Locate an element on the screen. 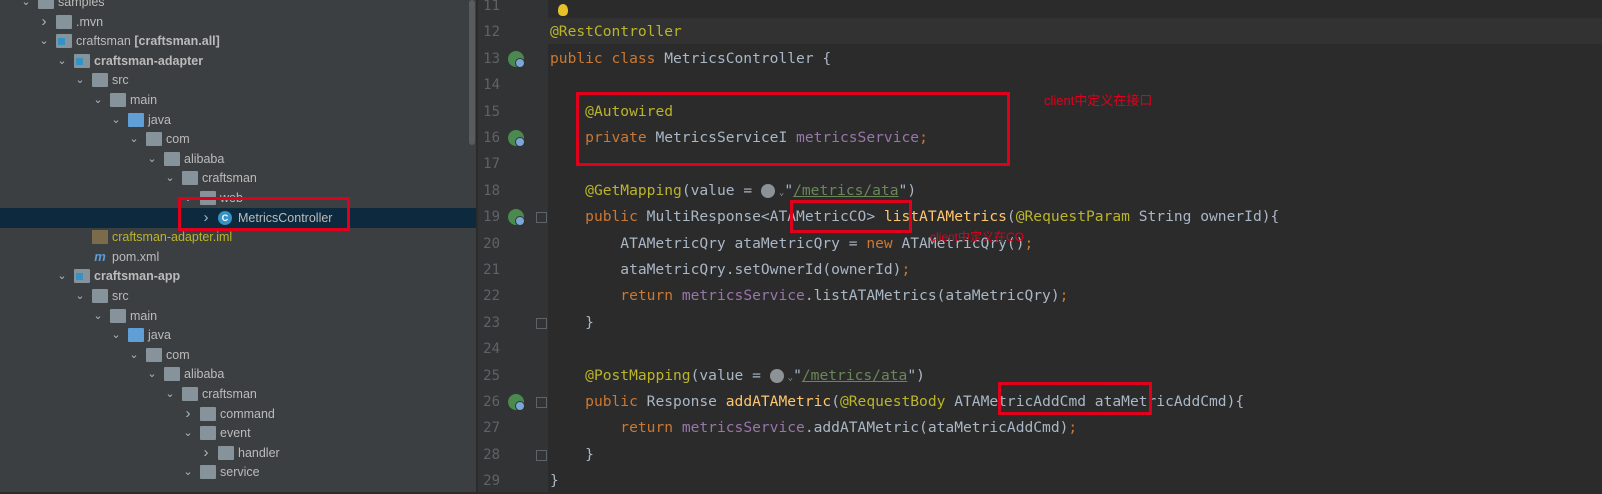 The image size is (1602, 494). code-token: metricsService is located at coordinates (743, 428).